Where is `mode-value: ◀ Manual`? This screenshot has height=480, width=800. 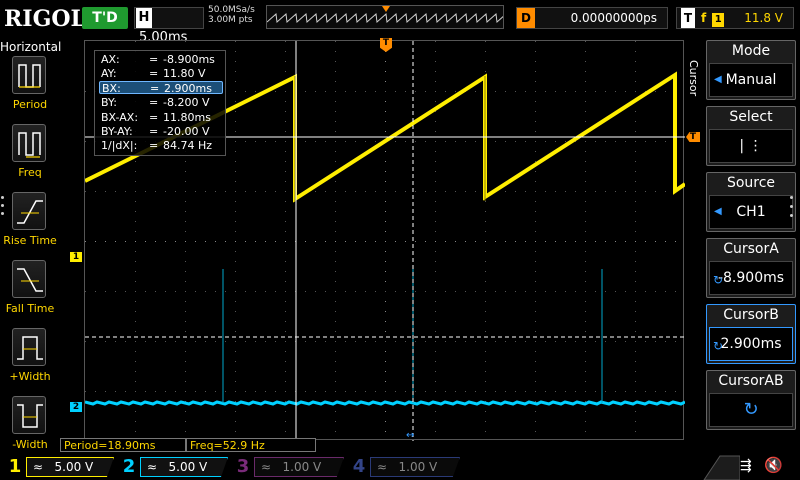 mode-value: ◀ Manual is located at coordinates (751, 80).